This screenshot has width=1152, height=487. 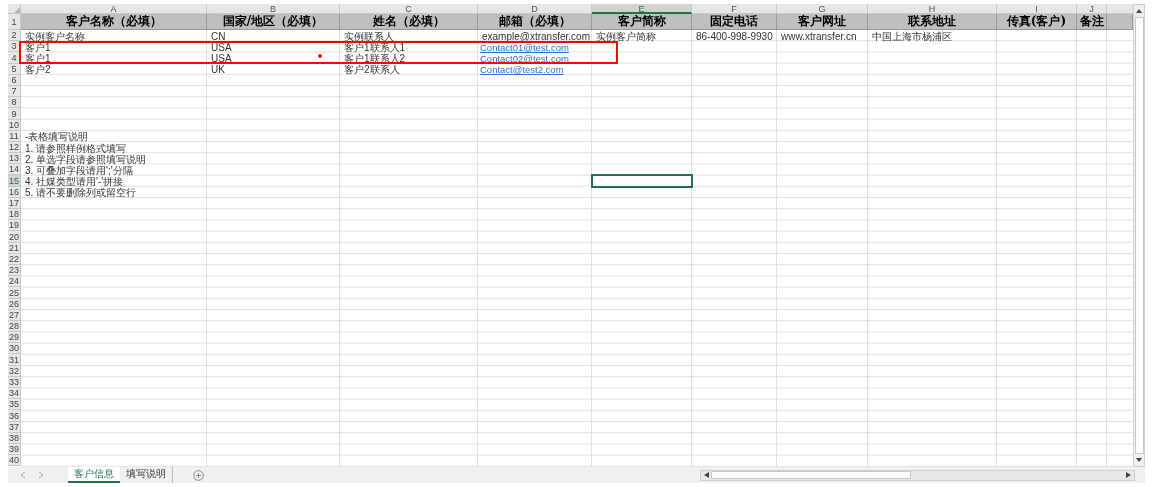 What do you see at coordinates (822, 22) in the screenshot?
I see `header-cell: 客户网址` at bounding box center [822, 22].